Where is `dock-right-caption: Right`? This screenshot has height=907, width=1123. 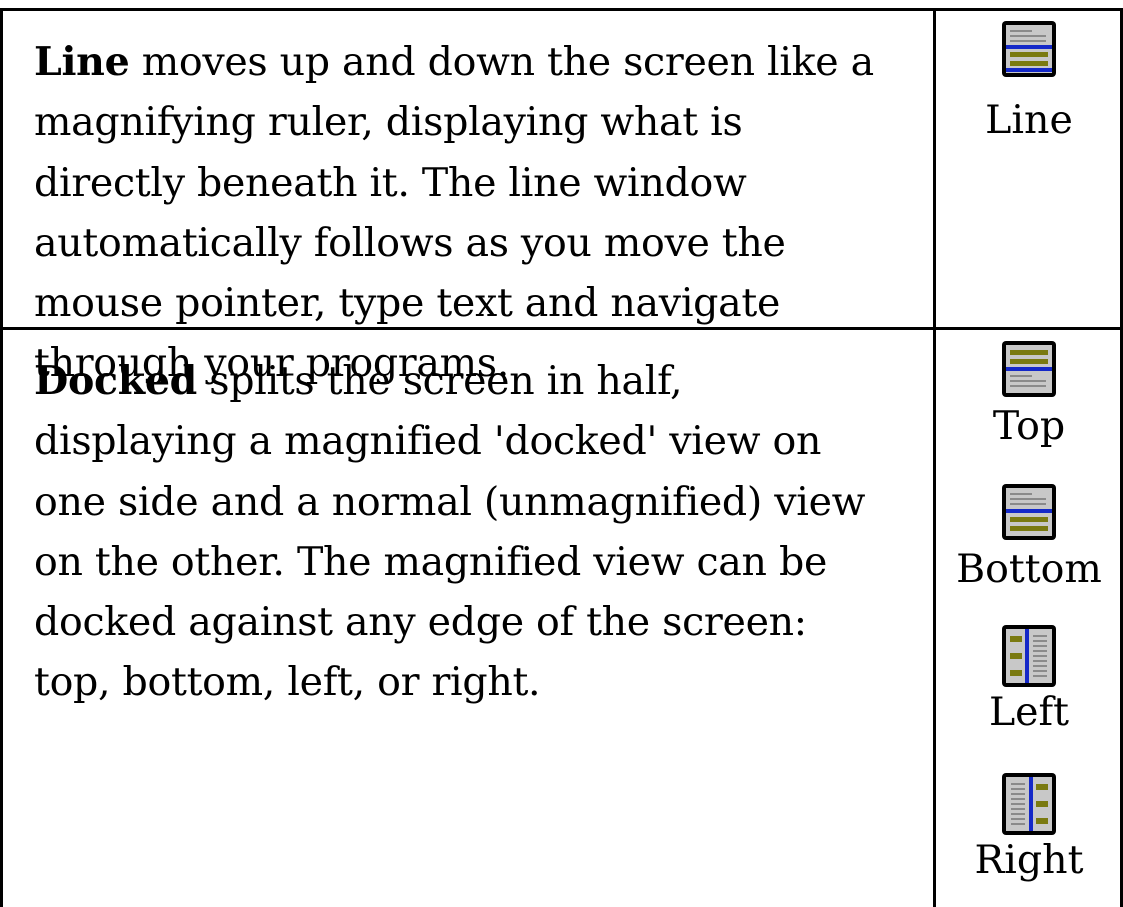 dock-right-caption: Right is located at coordinates (1029, 860).